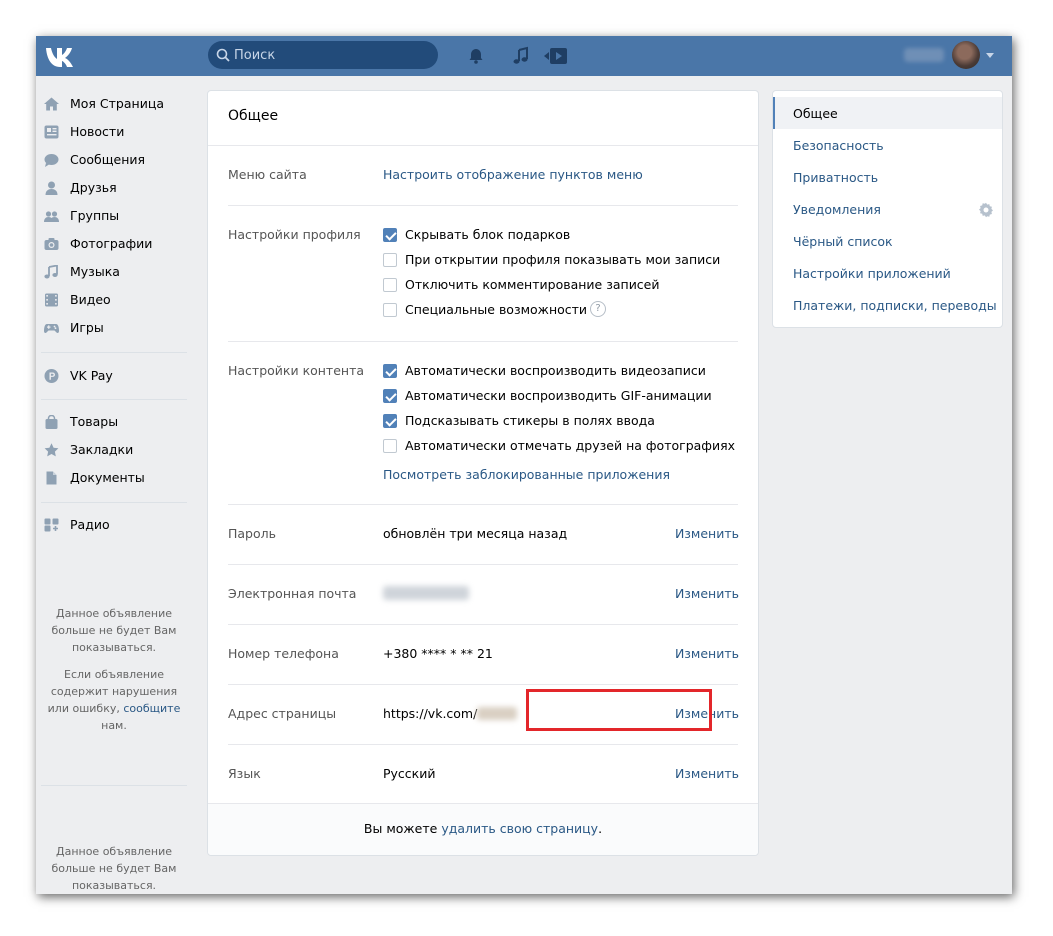  What do you see at coordinates (837, 209) in the screenshot?
I see `settings-nav-label: Уведомления` at bounding box center [837, 209].